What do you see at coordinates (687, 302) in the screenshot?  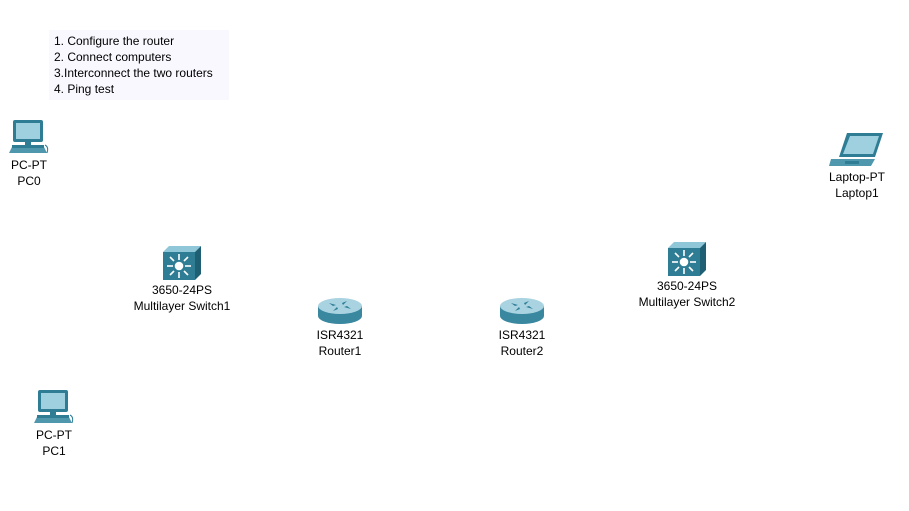 I see `device-name-label: Multilayer Switch2` at bounding box center [687, 302].